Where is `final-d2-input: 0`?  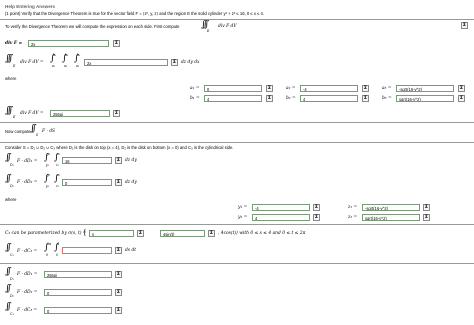
final-d2-input: 0 is located at coordinates (78, 292).